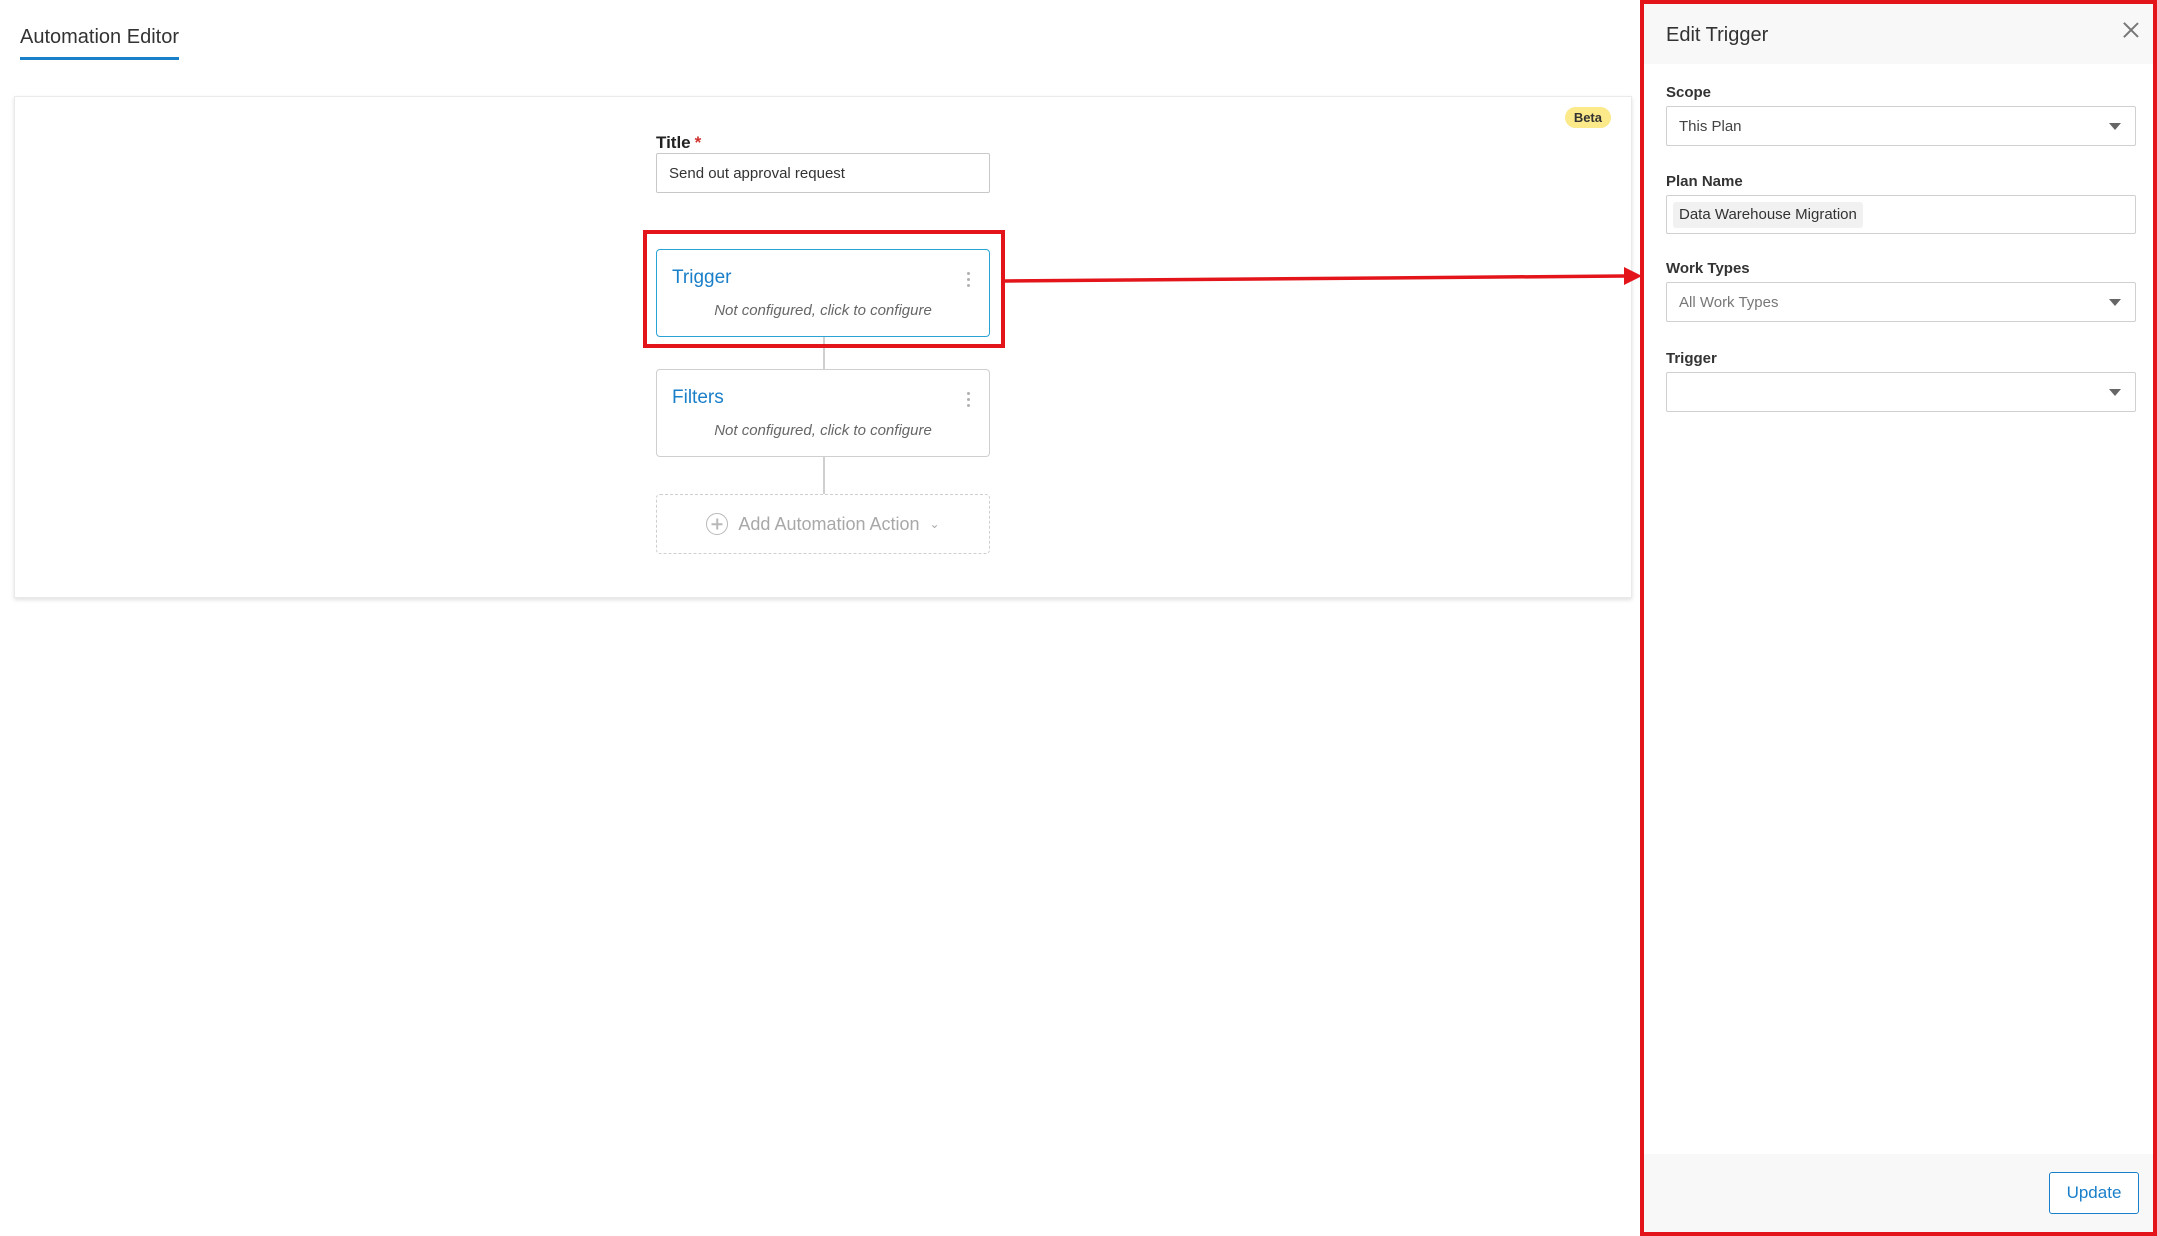  What do you see at coordinates (823, 310) in the screenshot?
I see `trigger-node-status: Not configured, click to configure` at bounding box center [823, 310].